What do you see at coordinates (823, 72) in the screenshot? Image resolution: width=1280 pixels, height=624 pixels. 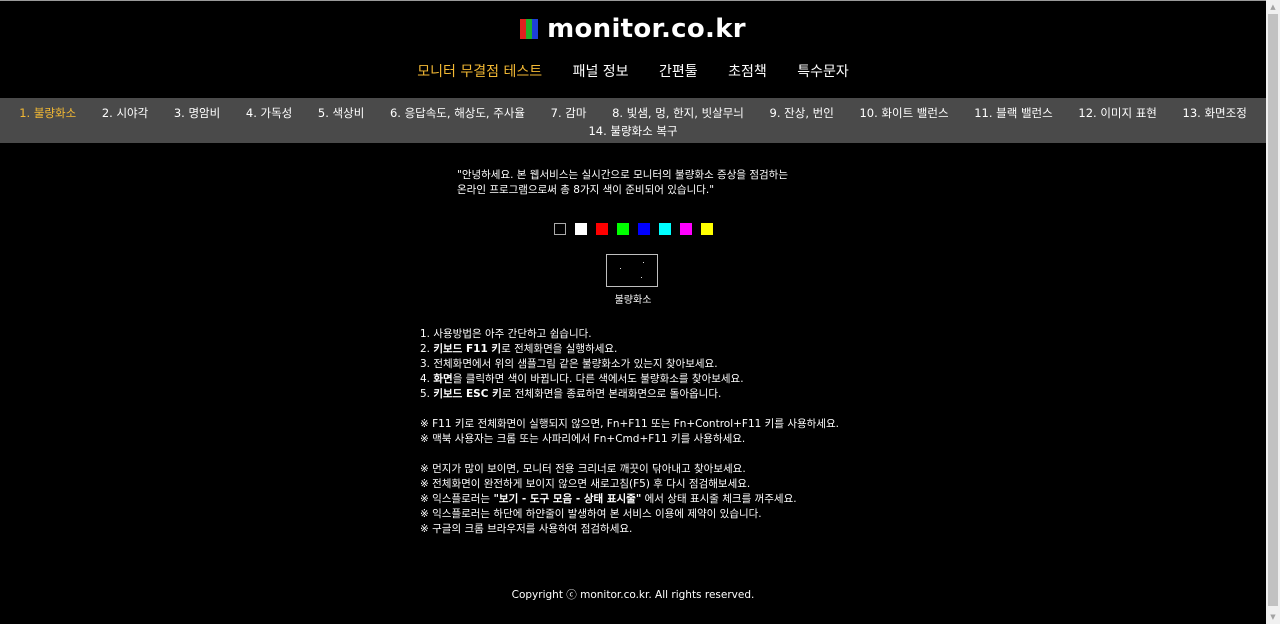 I see `main-nav-special-chars: 특수문자` at bounding box center [823, 72].